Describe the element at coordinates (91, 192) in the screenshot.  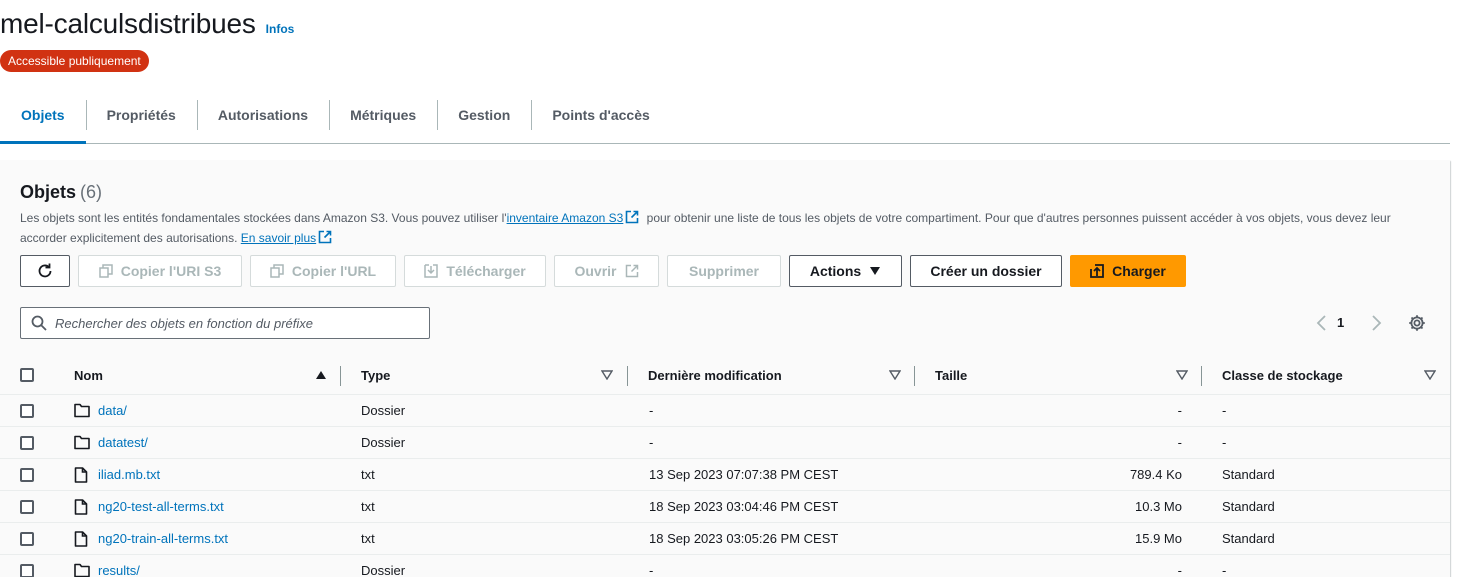
I see `object-count: (6)` at that location.